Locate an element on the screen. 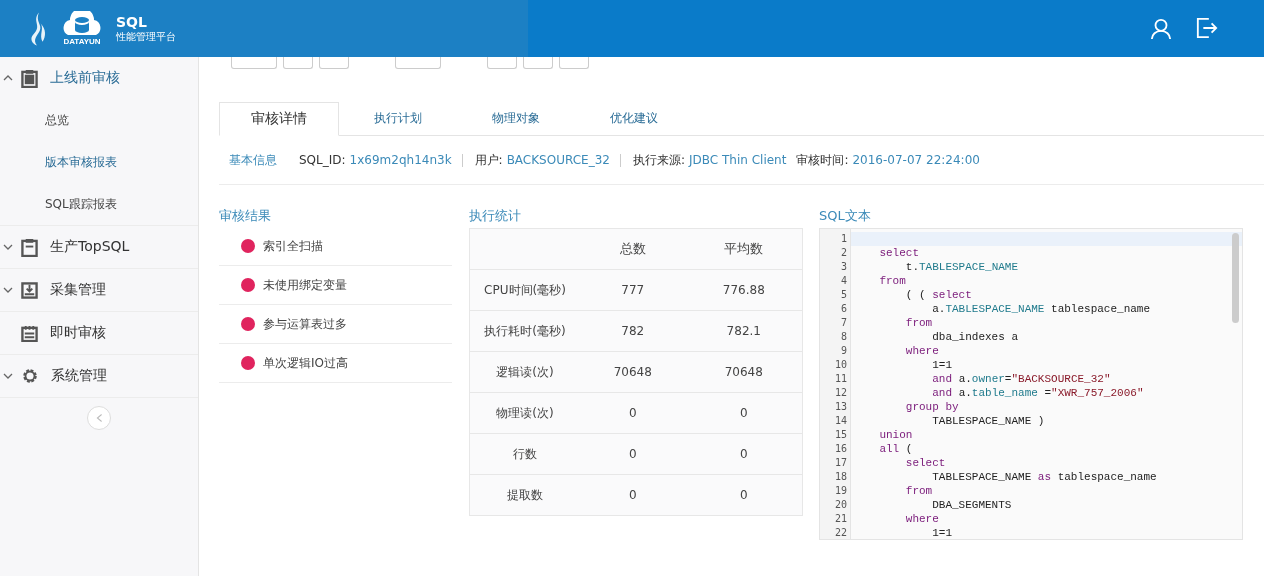  field-label: SQL_ID: is located at coordinates (322, 160).